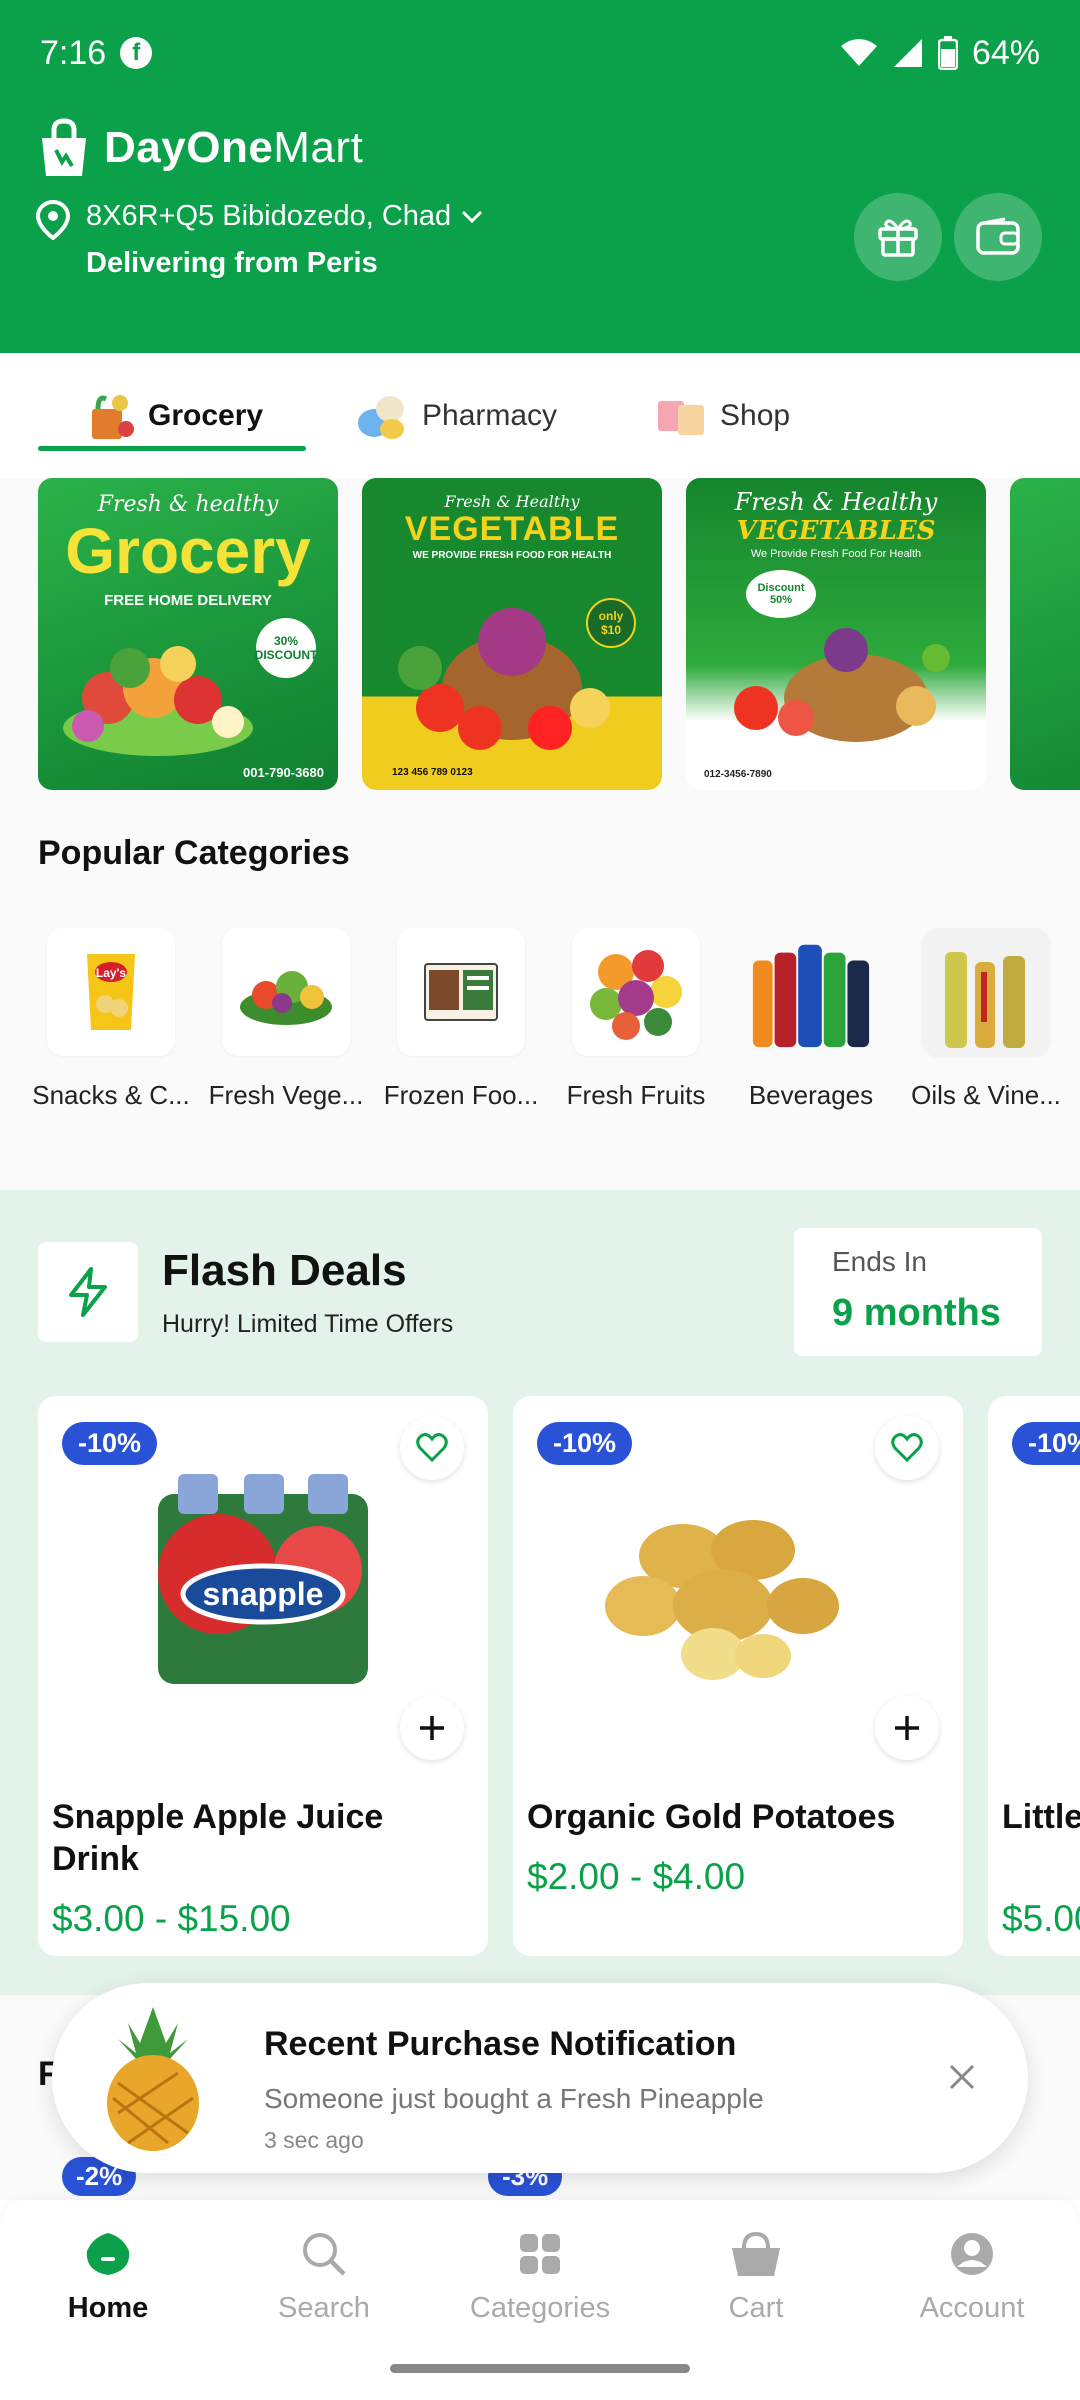 The width and height of the screenshot is (1080, 2400). What do you see at coordinates (314, 2140) in the screenshot?
I see `notification-time: 3 sec ago` at bounding box center [314, 2140].